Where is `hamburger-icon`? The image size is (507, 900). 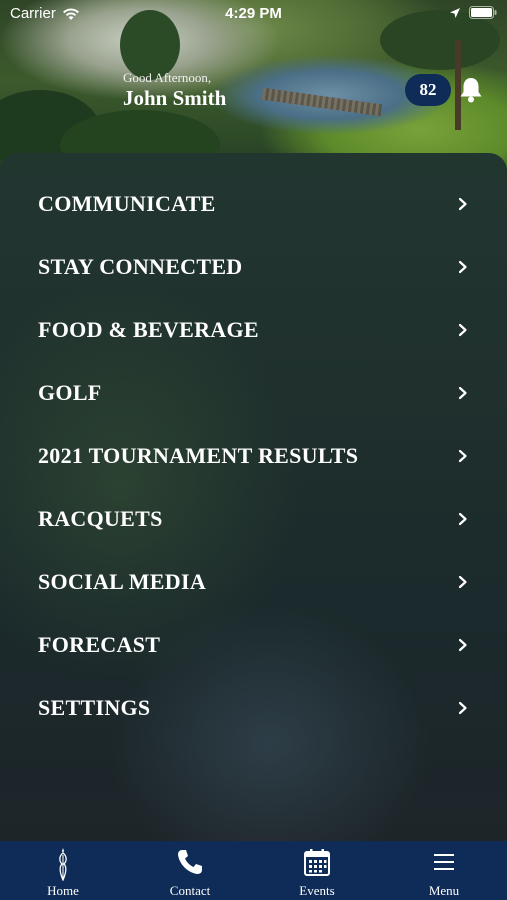
hamburger-icon is located at coordinates (444, 862).